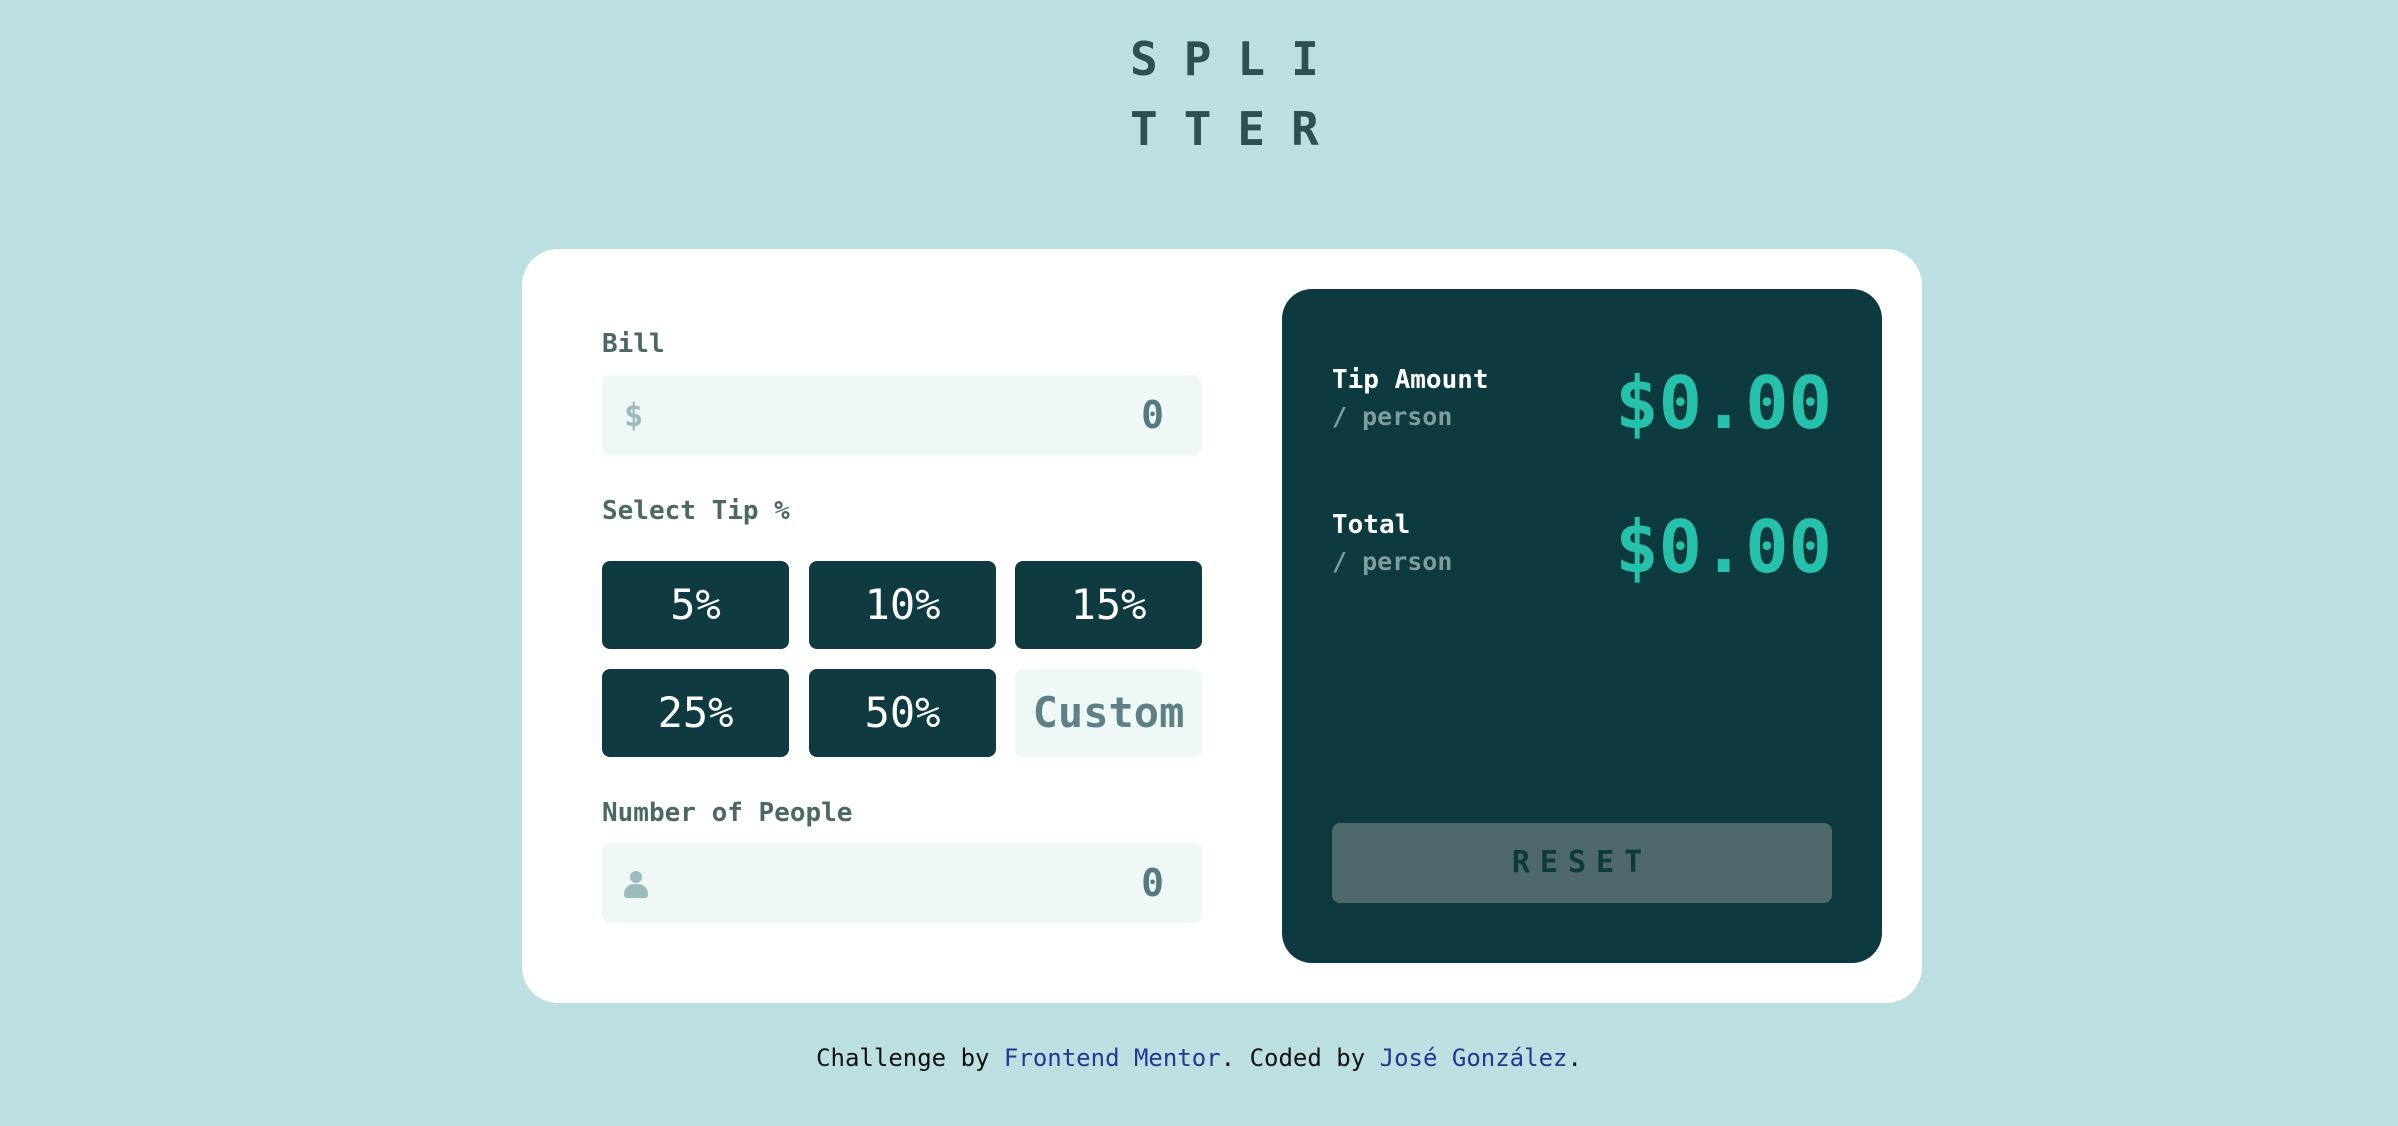 The width and height of the screenshot is (2398, 1126). I want to click on people-label: Number of People, so click(727, 813).